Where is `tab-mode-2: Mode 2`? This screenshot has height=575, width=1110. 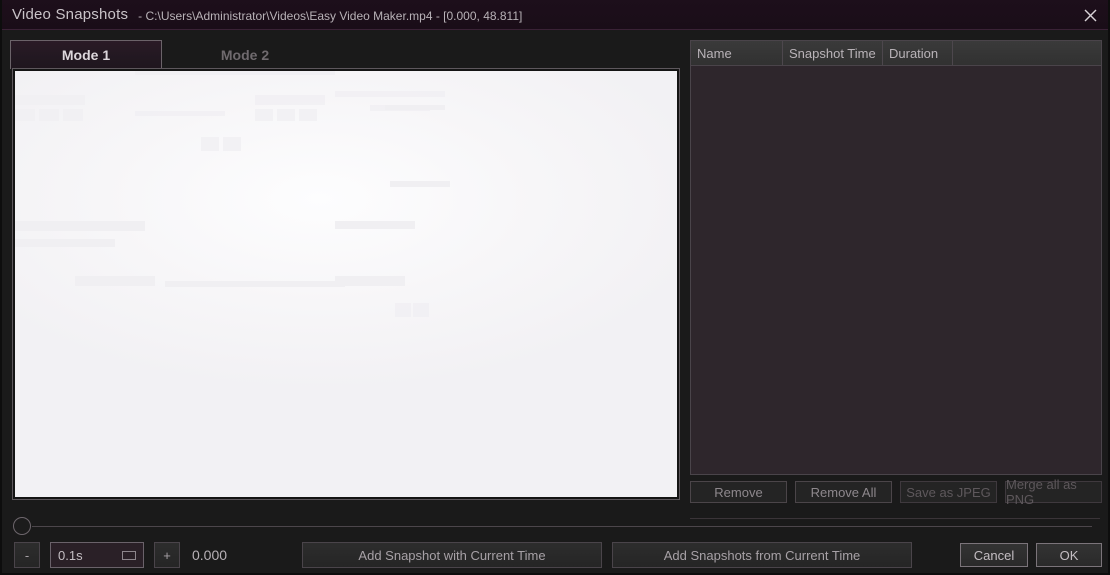 tab-mode-2: Mode 2 is located at coordinates (245, 54).